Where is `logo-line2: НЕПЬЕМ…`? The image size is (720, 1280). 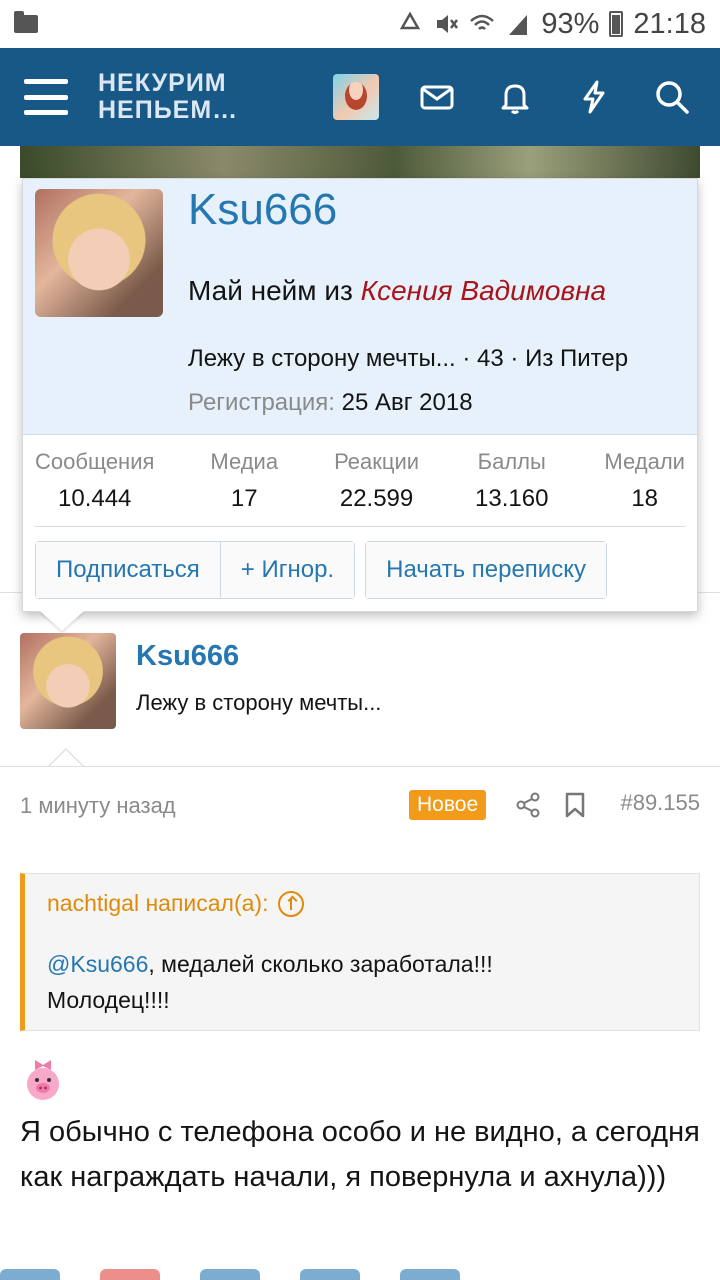 logo-line2: НЕПЬЕМ… is located at coordinates (168, 110).